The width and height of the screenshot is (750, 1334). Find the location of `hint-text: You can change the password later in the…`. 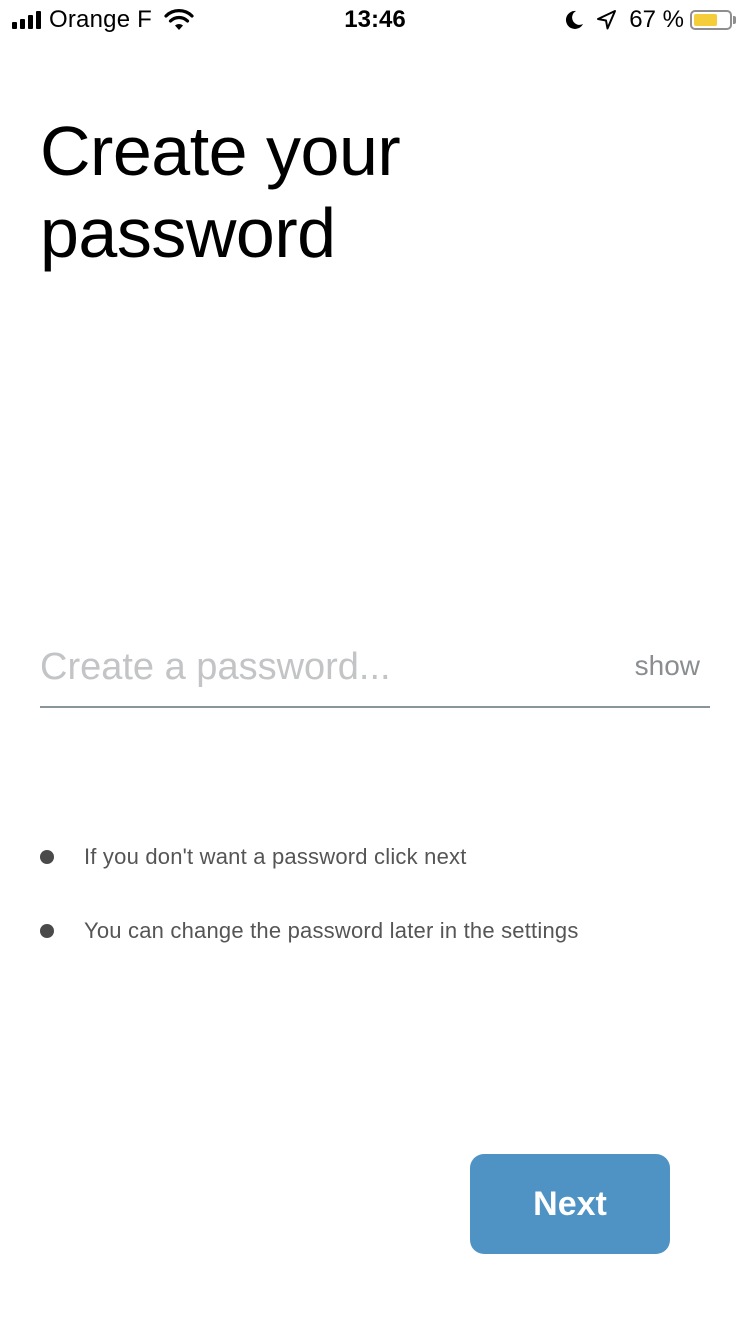

hint-text: You can change the password later in the… is located at coordinates (331, 930).